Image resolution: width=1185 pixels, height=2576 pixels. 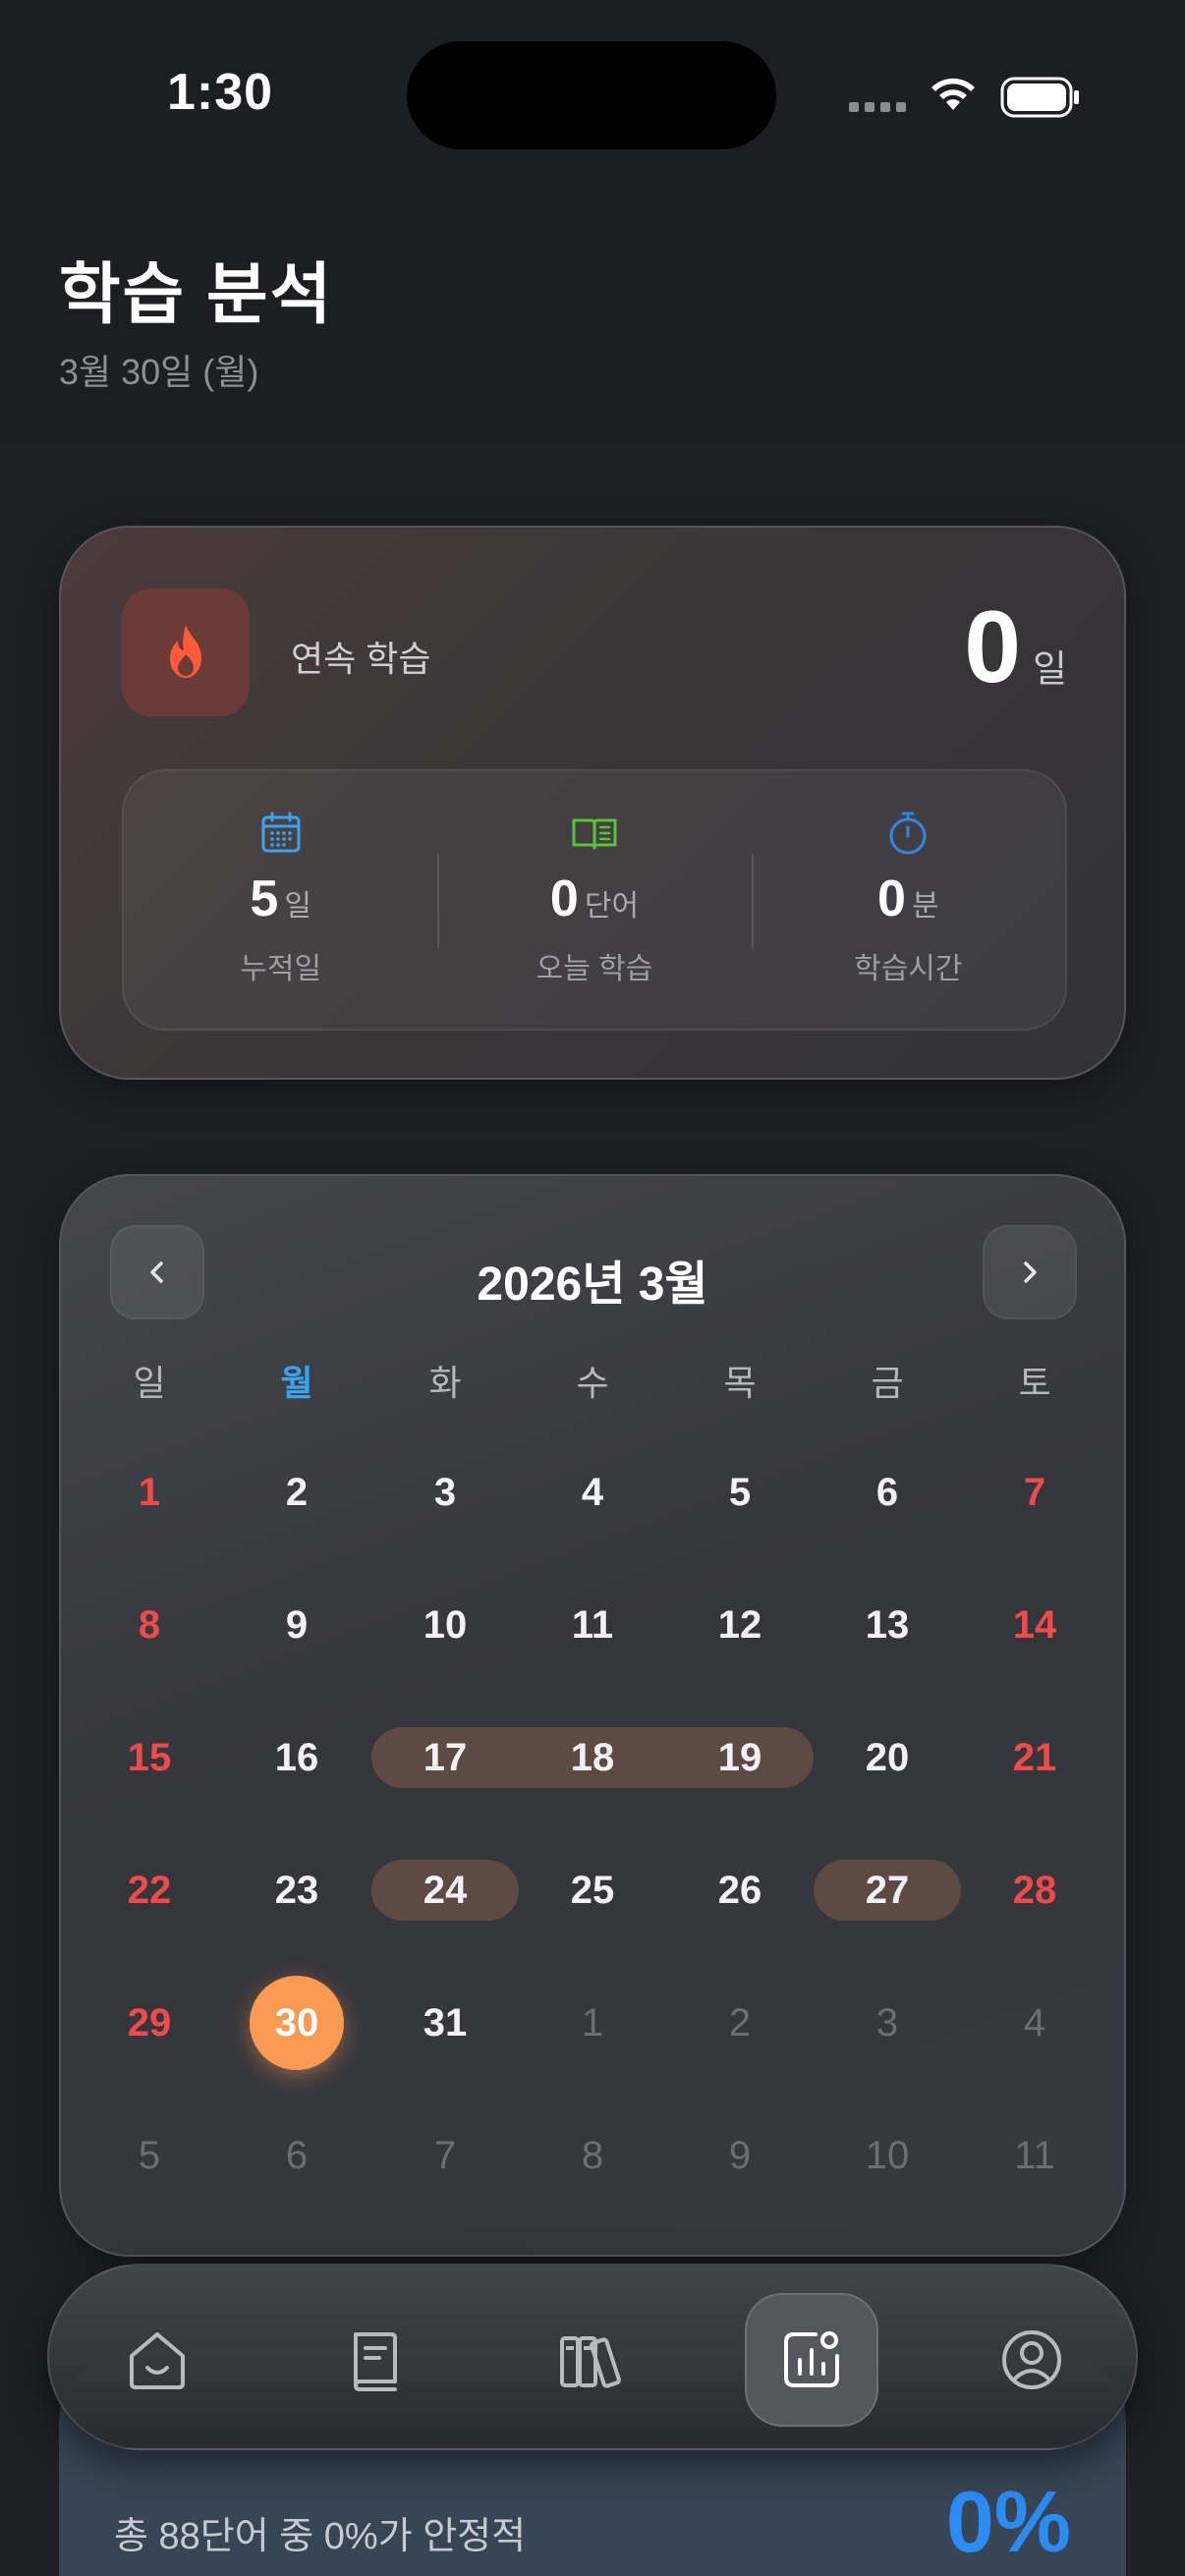 I want to click on status-time: 1:30, so click(x=221, y=92).